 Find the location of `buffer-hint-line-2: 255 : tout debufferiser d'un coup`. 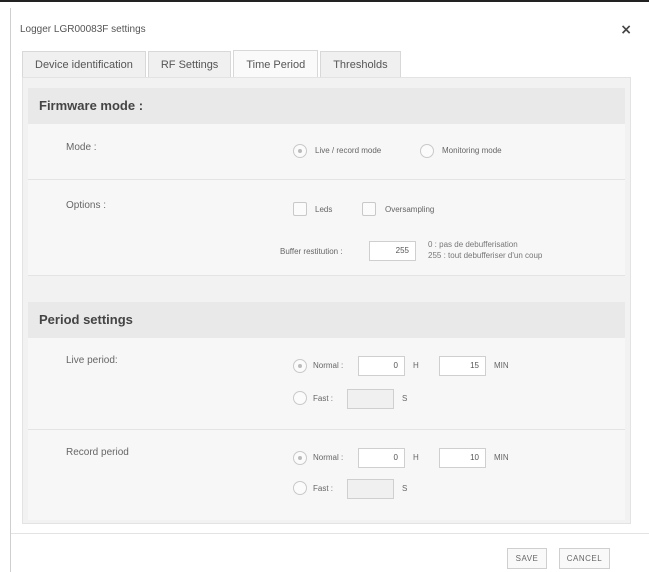

buffer-hint-line-2: 255 : tout debufferiser d'un coup is located at coordinates (485, 255).